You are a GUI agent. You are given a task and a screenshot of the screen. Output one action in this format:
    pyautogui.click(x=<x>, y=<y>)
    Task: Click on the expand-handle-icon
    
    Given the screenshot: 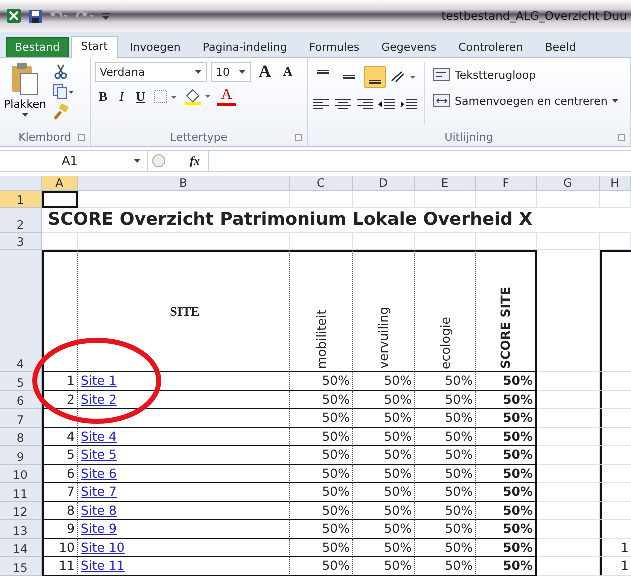 What is the action you would take?
    pyautogui.click(x=159, y=161)
    